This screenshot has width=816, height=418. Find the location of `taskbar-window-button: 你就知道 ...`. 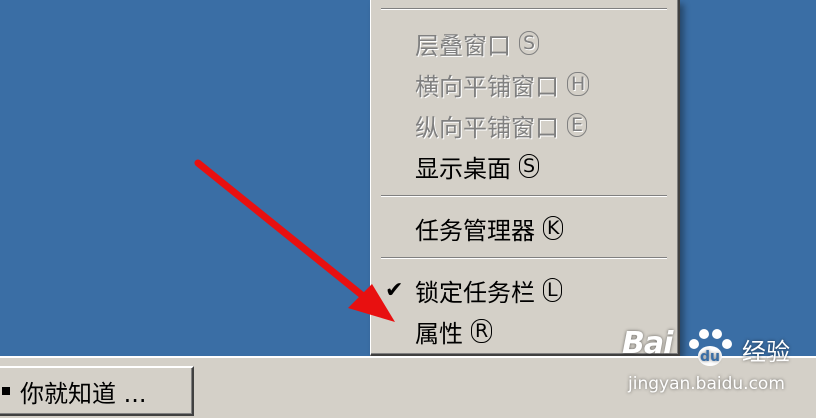

taskbar-window-button: 你就知道 ... is located at coordinates (97, 391).